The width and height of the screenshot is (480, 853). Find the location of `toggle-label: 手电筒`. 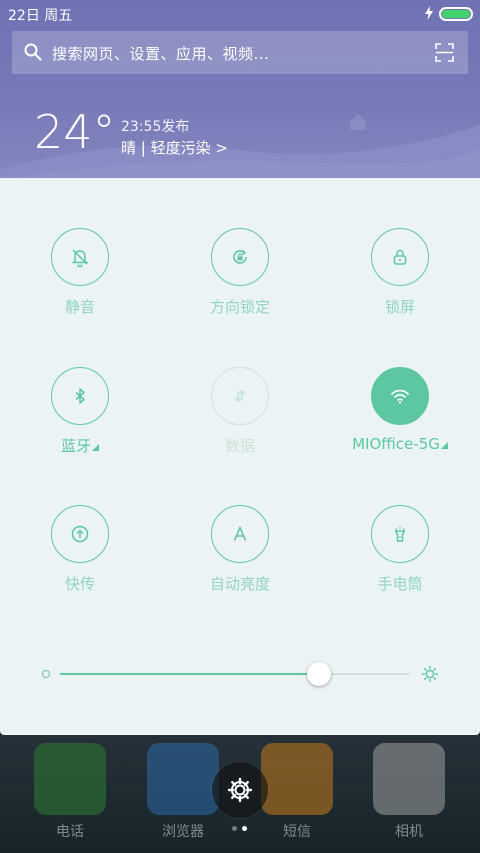

toggle-label: 手电筒 is located at coordinates (400, 584).